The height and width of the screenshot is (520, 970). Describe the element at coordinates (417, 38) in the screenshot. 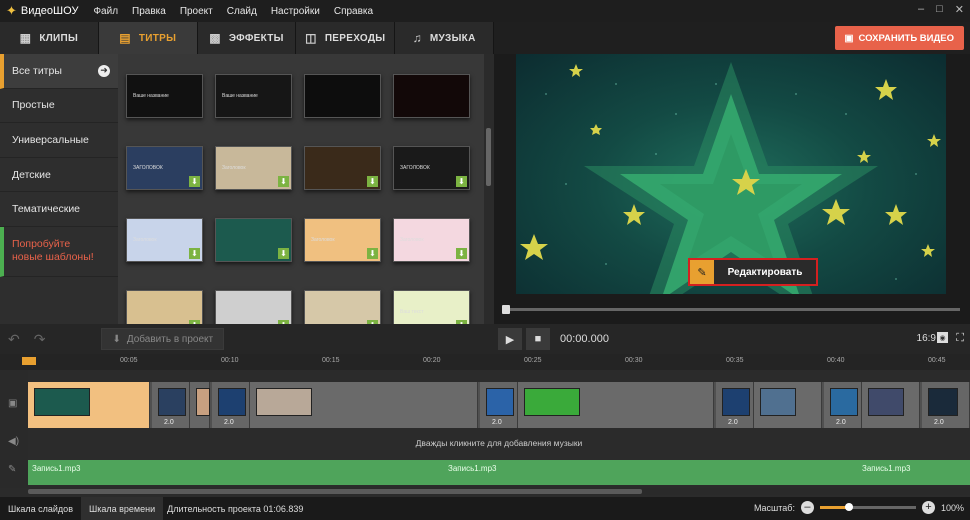

I see `music-icon: ♫` at that location.